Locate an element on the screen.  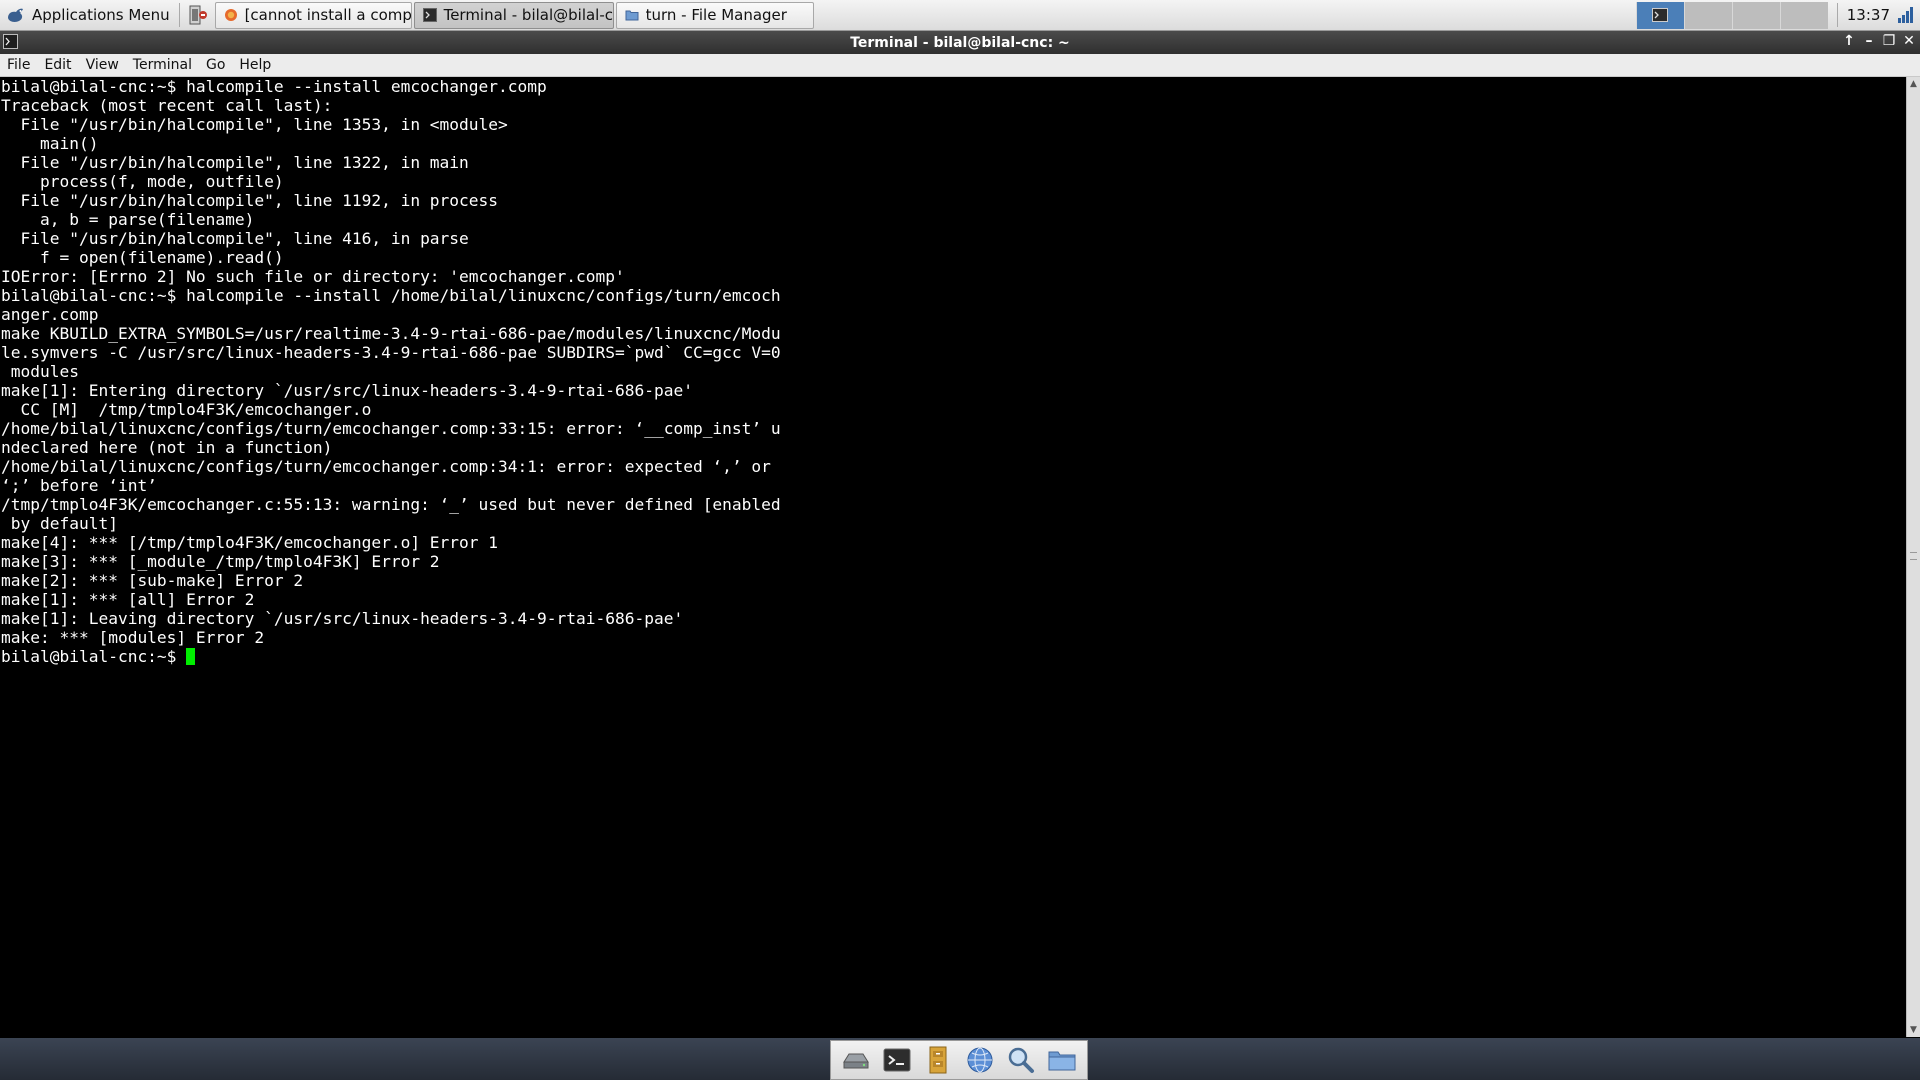
terminal-prompt-line: bilal@bilal-cnc:~$ is located at coordinates (953, 656).